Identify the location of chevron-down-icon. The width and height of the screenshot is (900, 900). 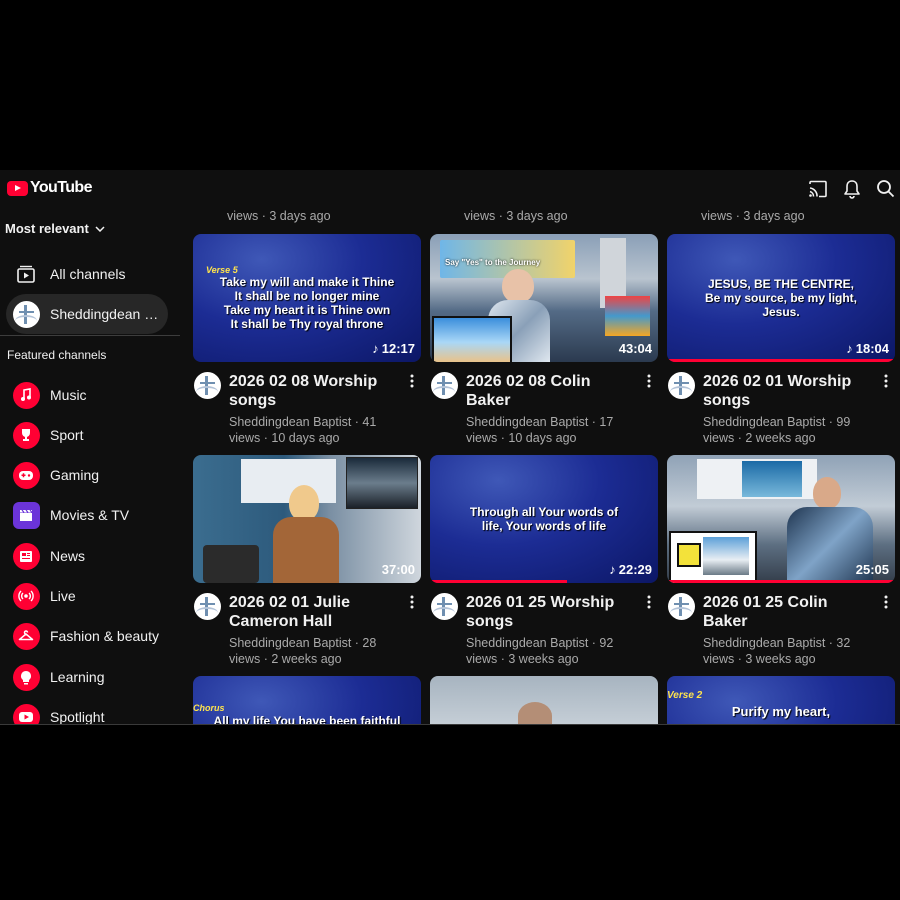
(100, 228).